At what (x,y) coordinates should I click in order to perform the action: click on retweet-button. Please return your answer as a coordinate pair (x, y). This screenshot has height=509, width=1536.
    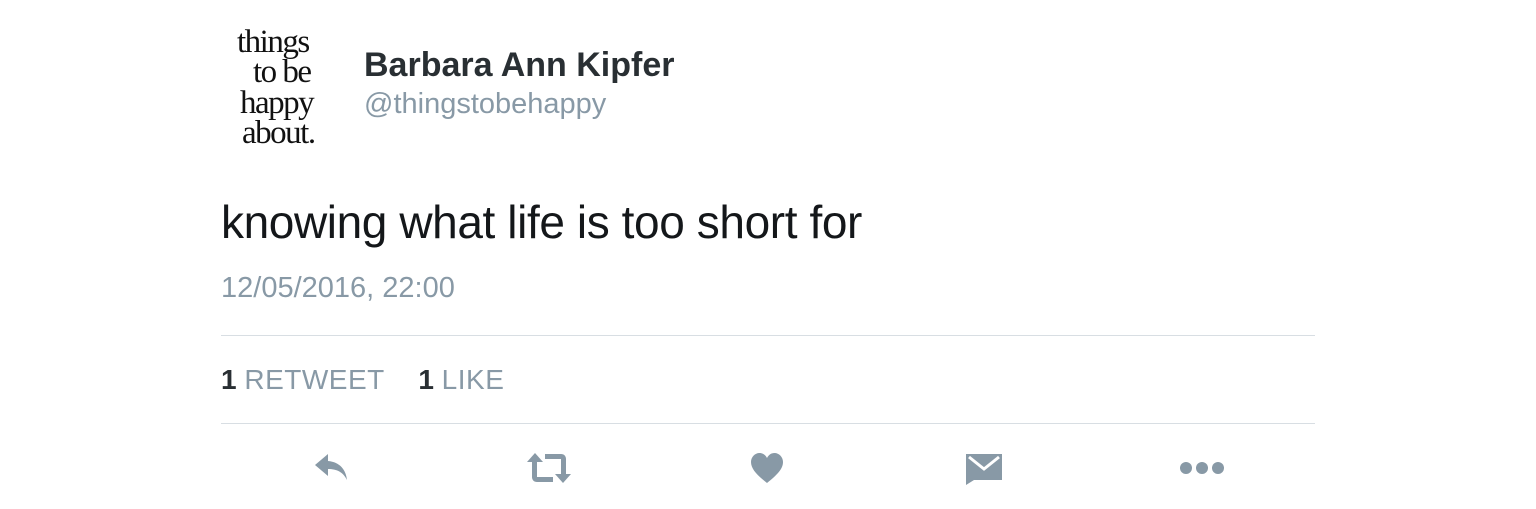
    Looking at the image, I should click on (549, 468).